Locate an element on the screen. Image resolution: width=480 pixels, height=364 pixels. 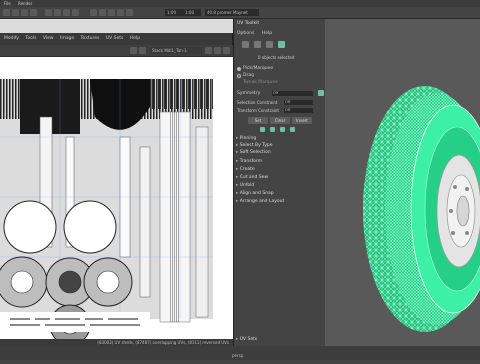
section-cut-and-sew: Cut and Sew is located at coordinates (280, 178).